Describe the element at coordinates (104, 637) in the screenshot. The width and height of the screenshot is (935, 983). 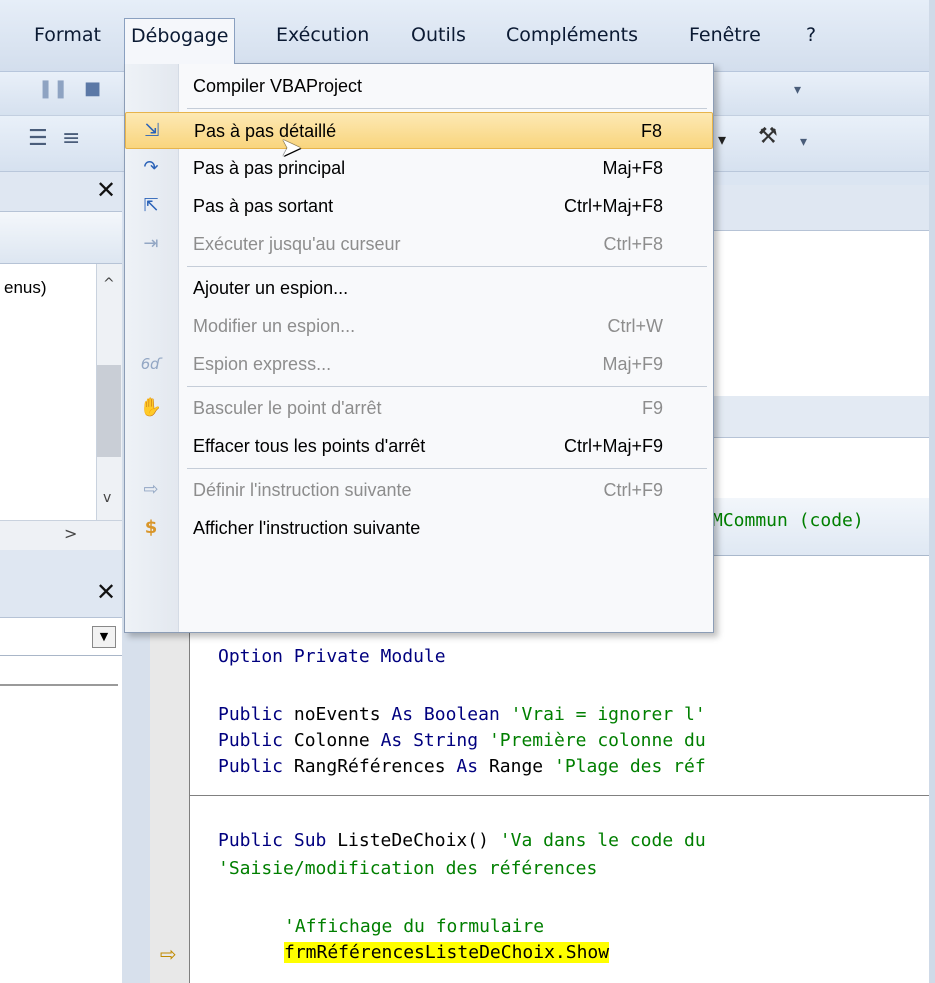
I see `chevron-down-icon: ▼` at that location.